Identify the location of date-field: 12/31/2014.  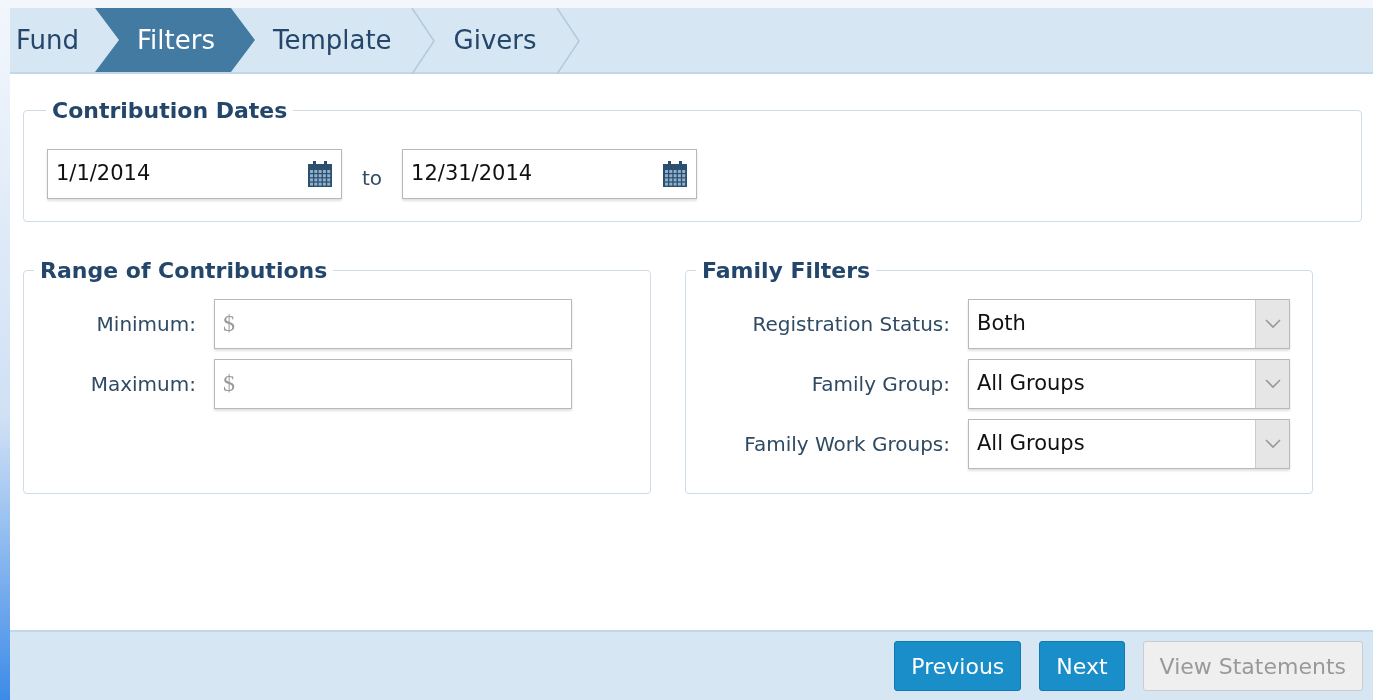
(550, 174).